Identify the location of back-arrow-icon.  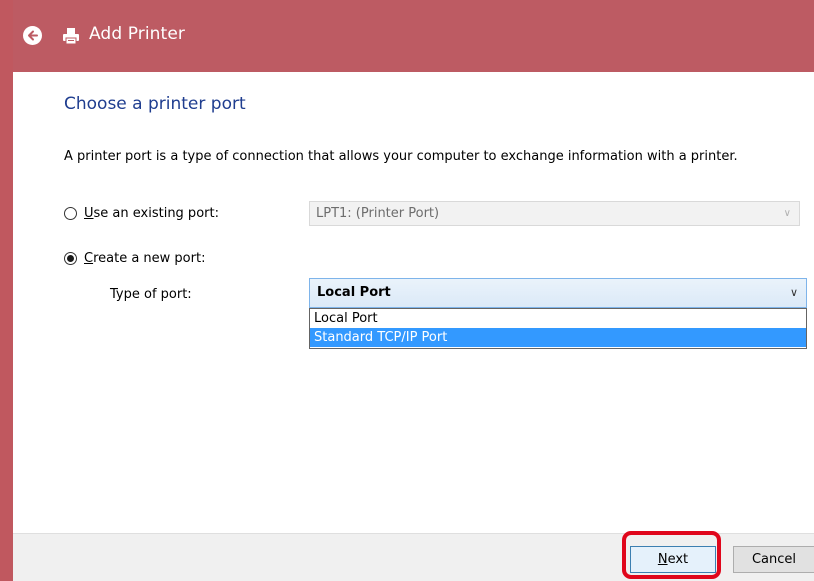
(33, 35).